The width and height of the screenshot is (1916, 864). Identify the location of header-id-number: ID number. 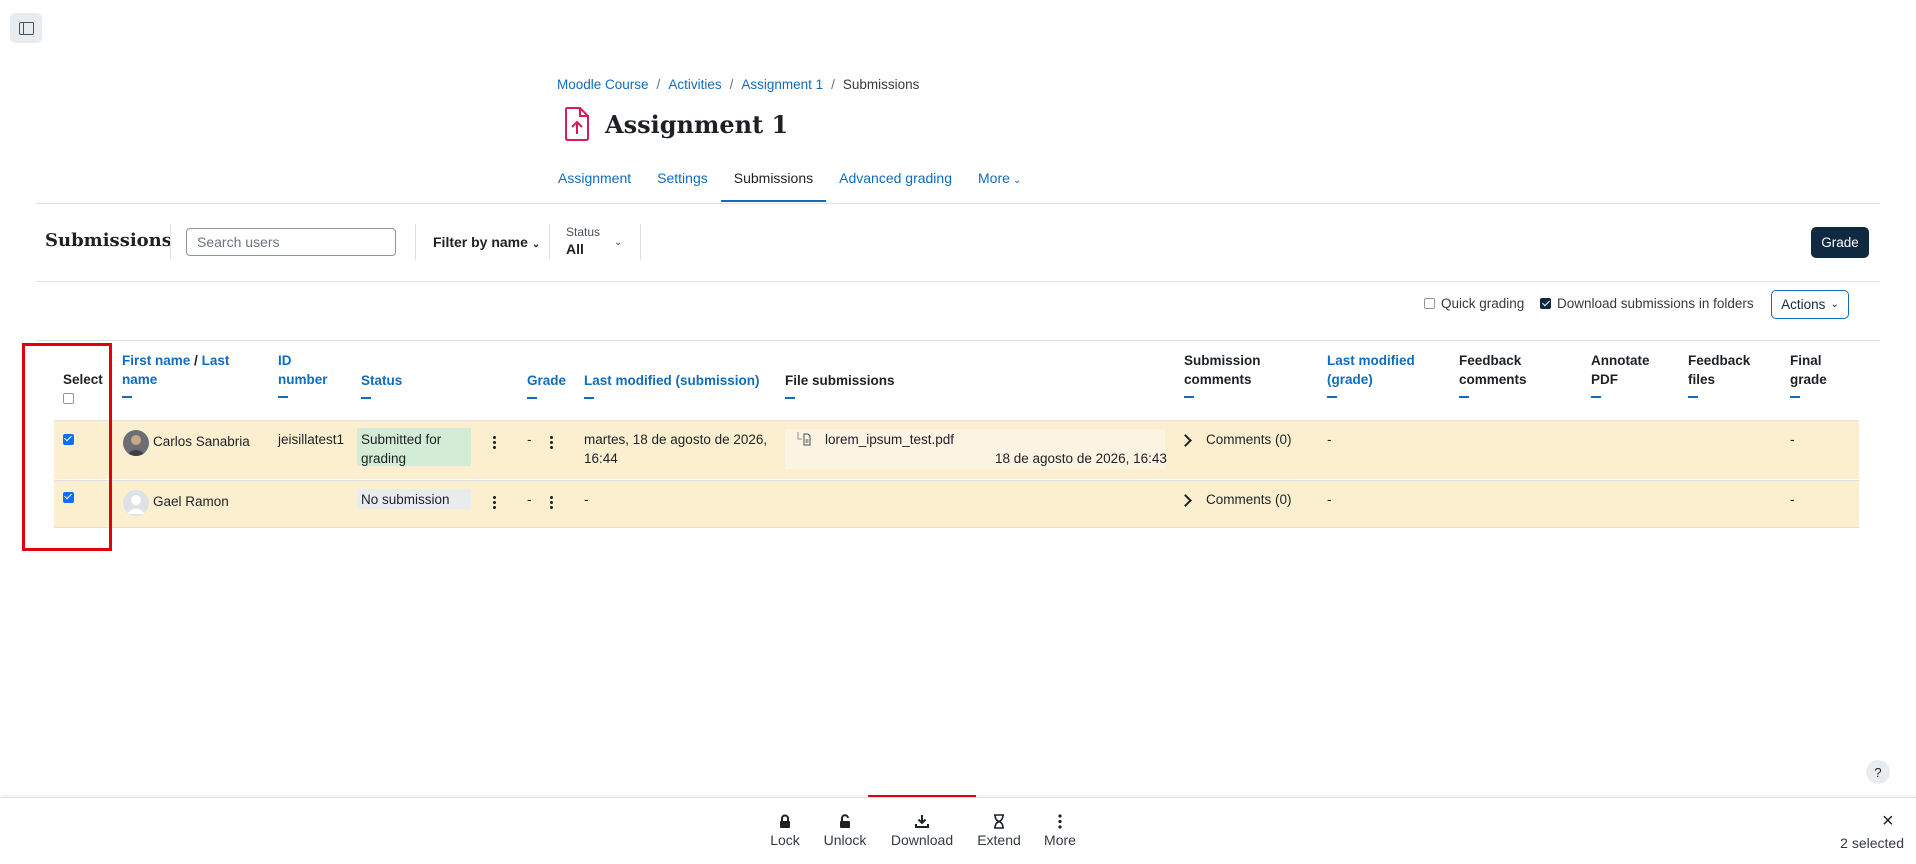
(308, 374).